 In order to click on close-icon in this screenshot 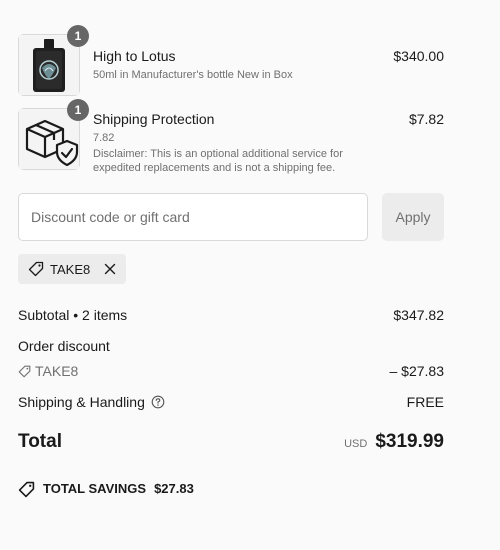, I will do `click(110, 269)`.